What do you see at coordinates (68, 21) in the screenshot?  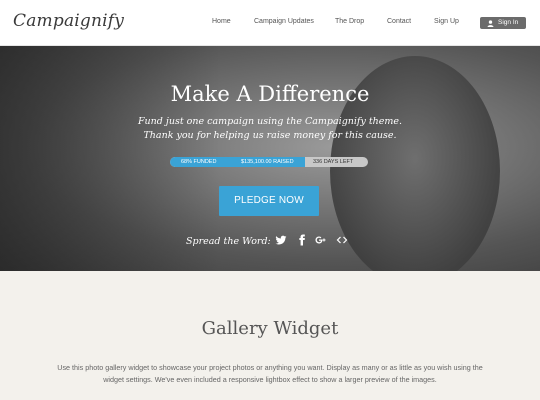 I see `site-logo: Campaignify` at bounding box center [68, 21].